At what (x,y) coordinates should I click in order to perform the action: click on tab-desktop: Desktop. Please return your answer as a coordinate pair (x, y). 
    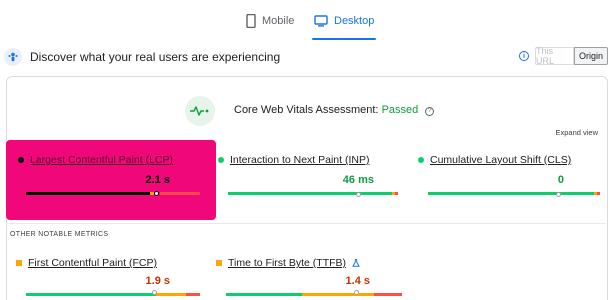
    Looking at the image, I should click on (344, 24).